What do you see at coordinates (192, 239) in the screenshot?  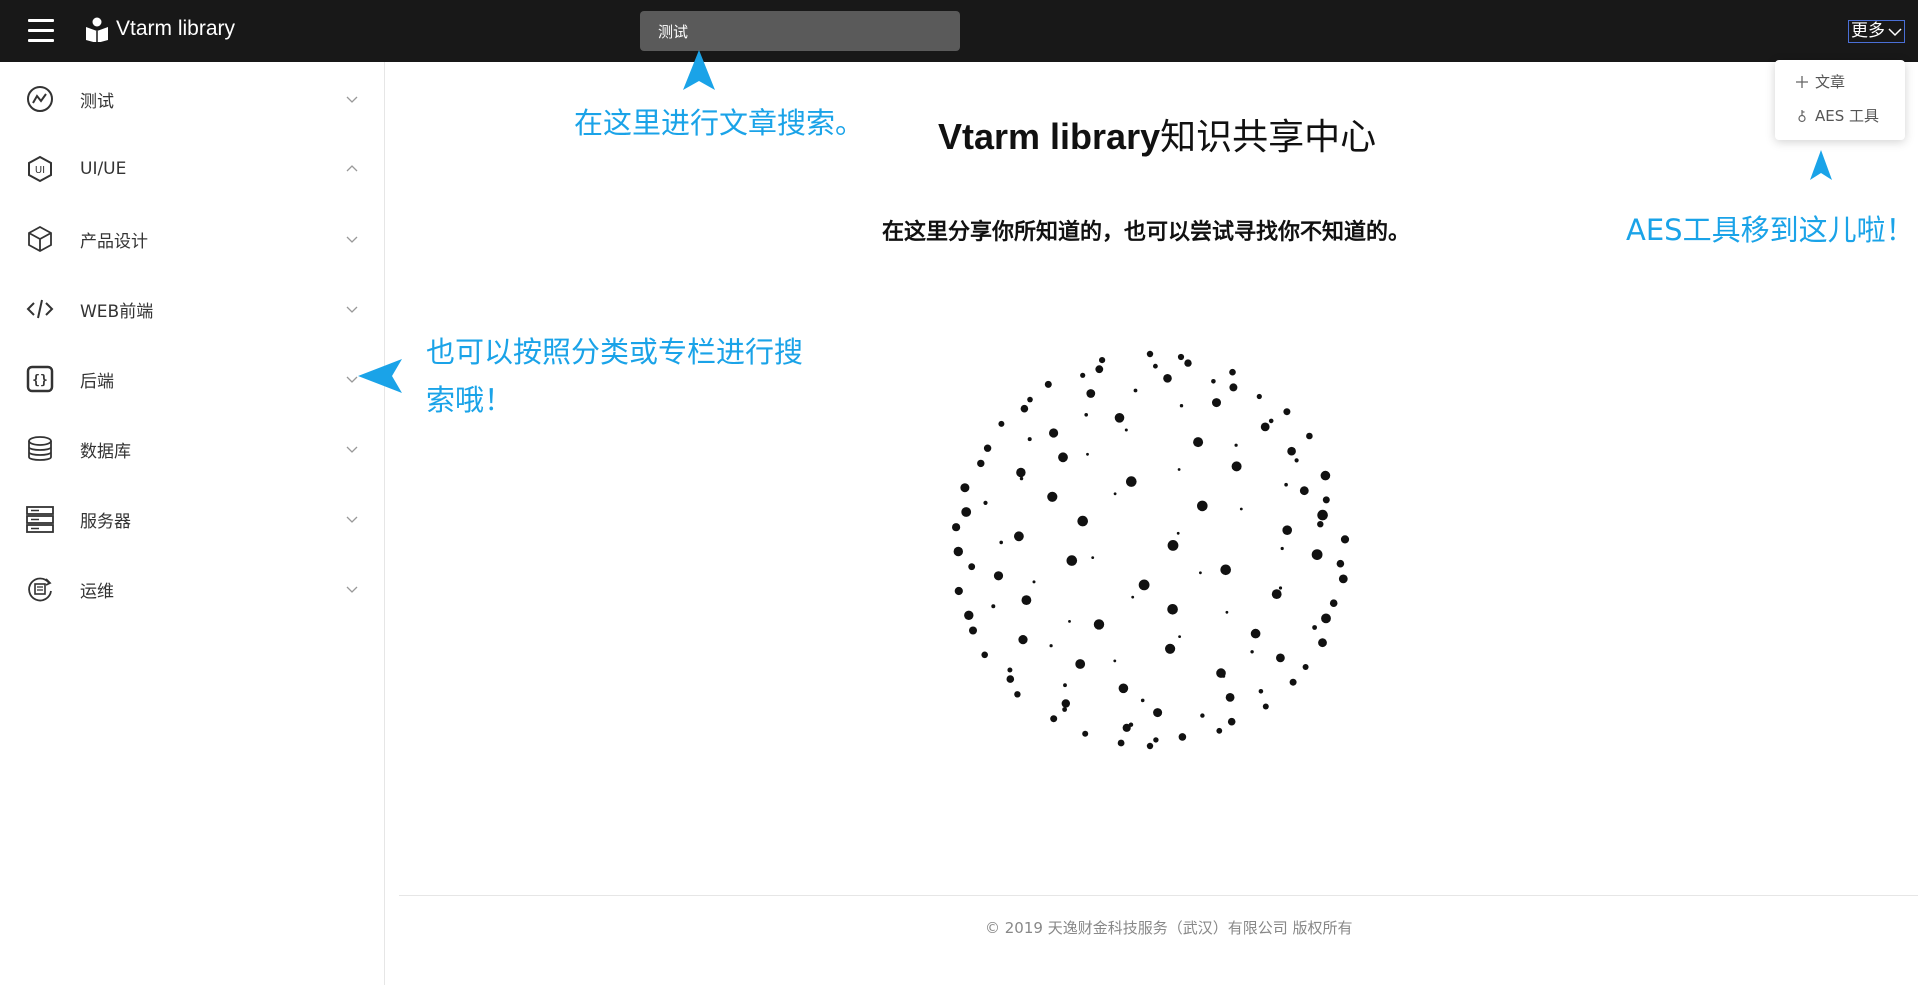 I see `sidebar-item-product-design: 产品设计` at bounding box center [192, 239].